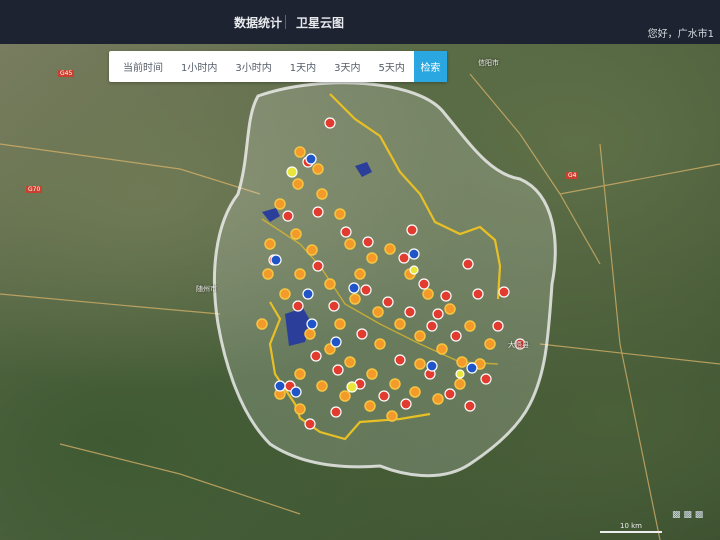  I want to click on map-scale-bar: 10 km, so click(631, 527).